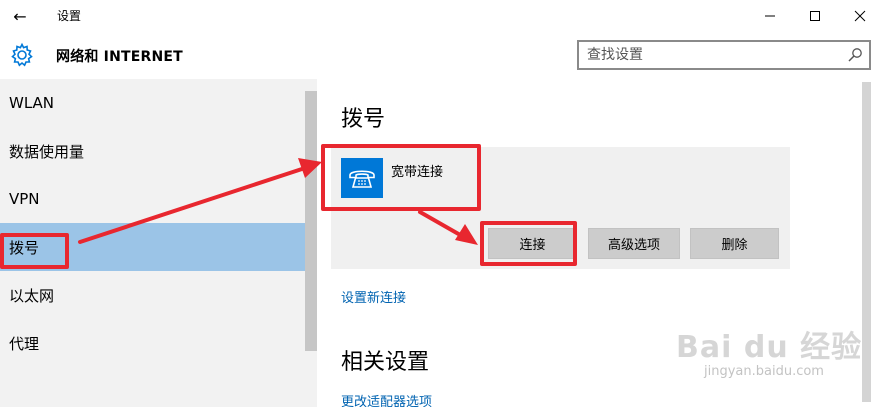 Image resolution: width=881 pixels, height=407 pixels. I want to click on change-adapter-options-link: 更改适配器选项, so click(386, 399).